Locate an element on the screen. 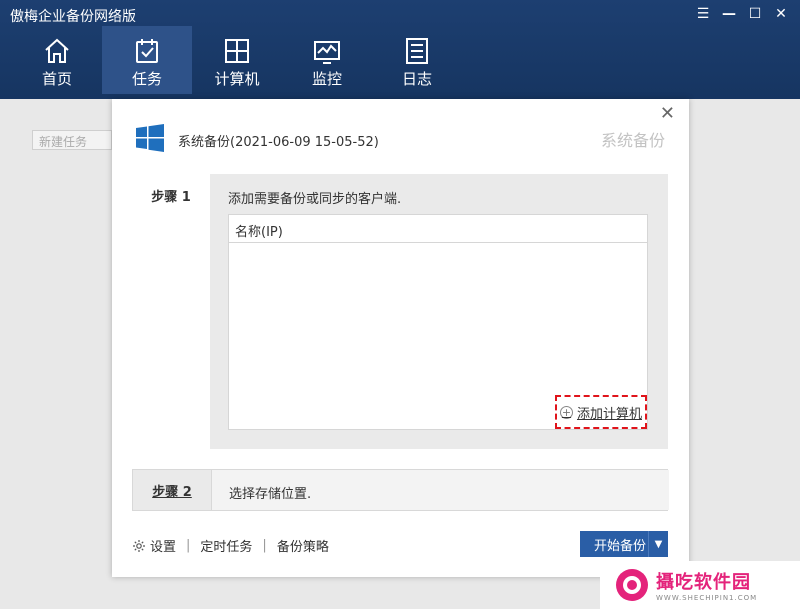  dialog-subtitle: 系统备份(2021-06-09 15-05-52) is located at coordinates (278, 142).